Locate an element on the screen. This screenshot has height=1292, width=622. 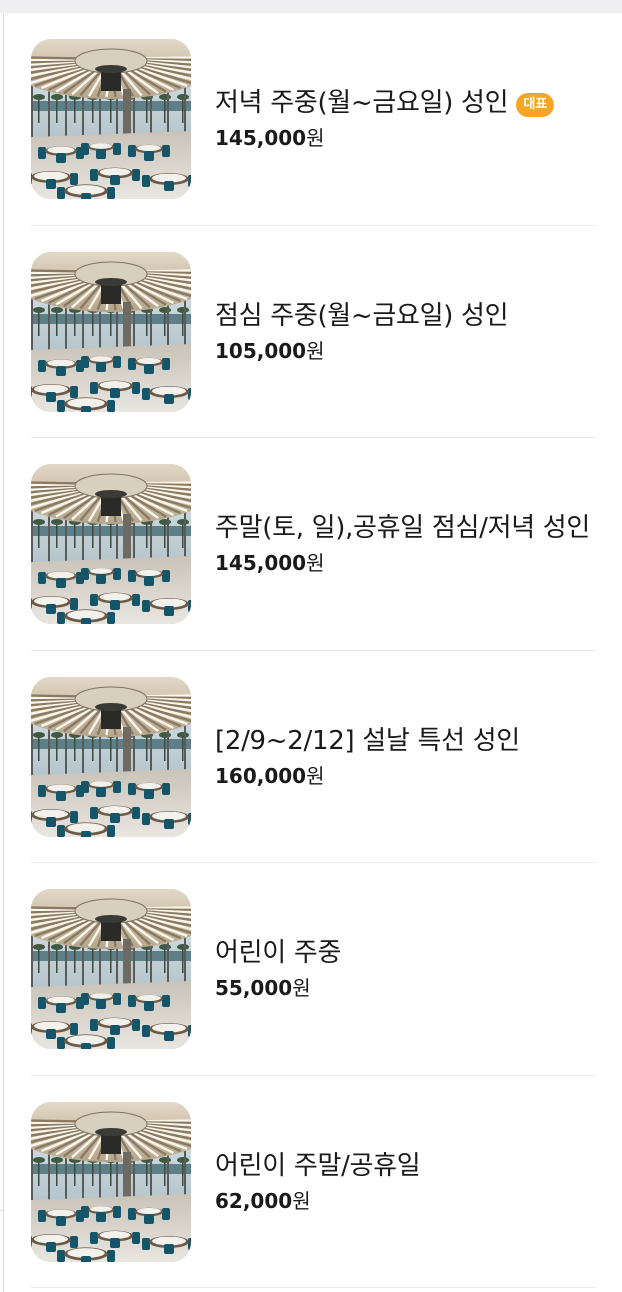
menu-item-info: 저녁 주중(월~금요일) 성인 대표 145,000원 is located at coordinates (405, 118).